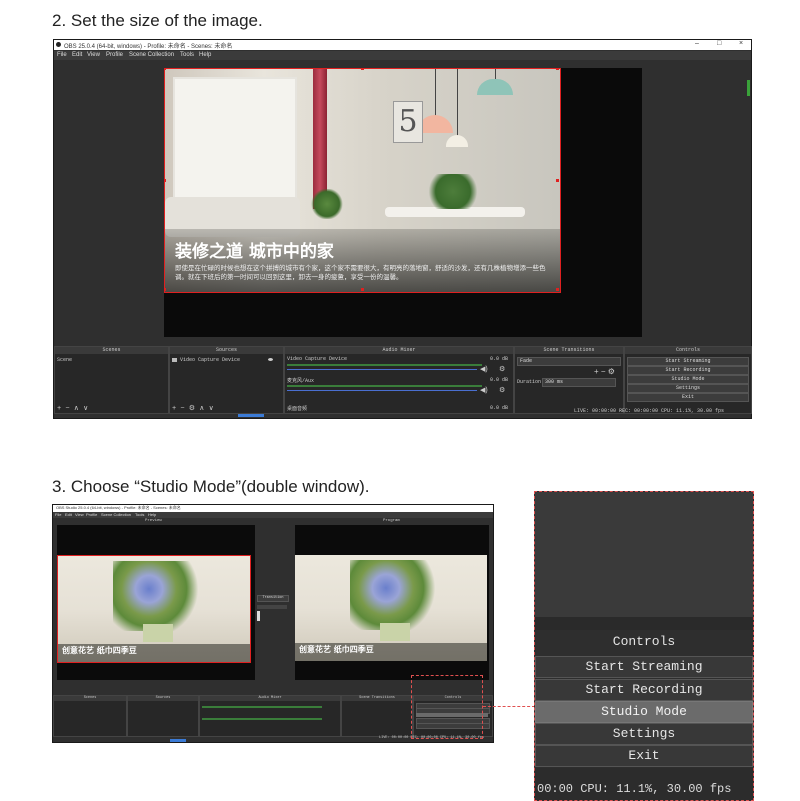  I want to click on controls-title: Controls, so click(644, 641).